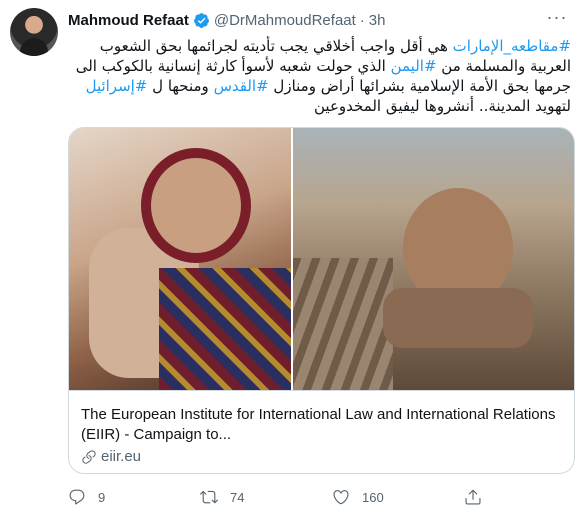 This screenshot has width=583, height=515. I want to click on like-button: 160, so click(358, 497).